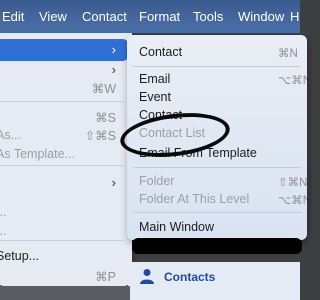  What do you see at coordinates (63, 51) in the screenshot?
I see `menu-row-new: ›` at bounding box center [63, 51].